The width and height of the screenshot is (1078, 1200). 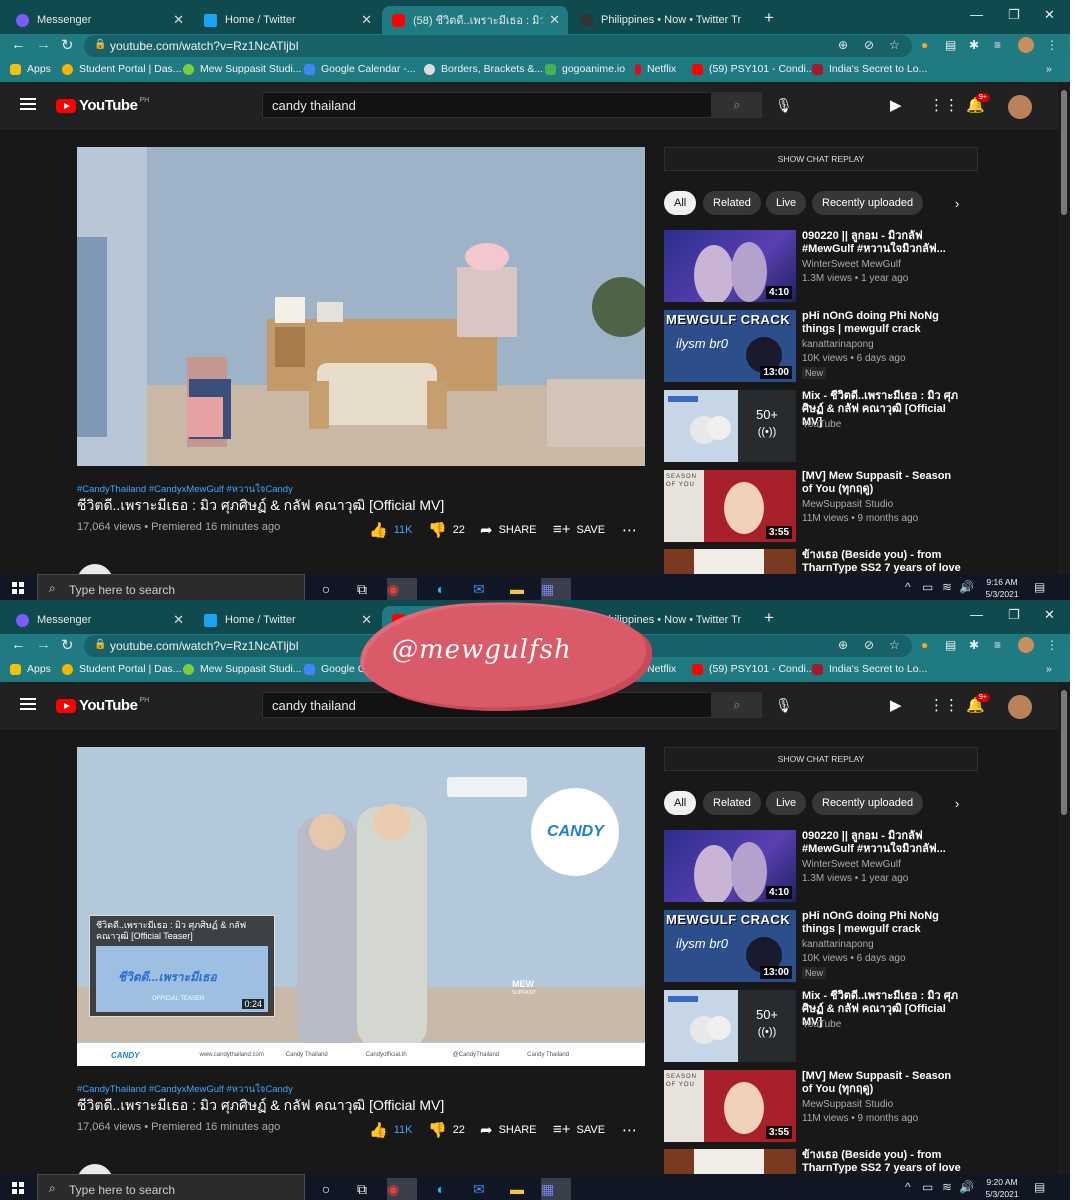 What do you see at coordinates (556, 589) in the screenshot?
I see `teams-icon: ▦` at bounding box center [556, 589].